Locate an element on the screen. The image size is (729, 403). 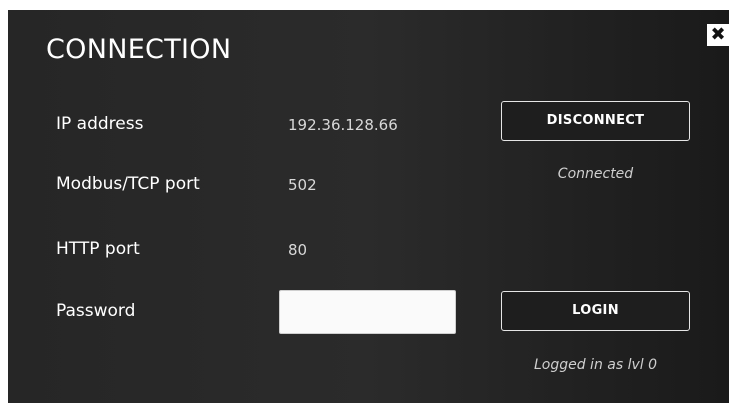
ip-address-label: IP address is located at coordinates (100, 124).